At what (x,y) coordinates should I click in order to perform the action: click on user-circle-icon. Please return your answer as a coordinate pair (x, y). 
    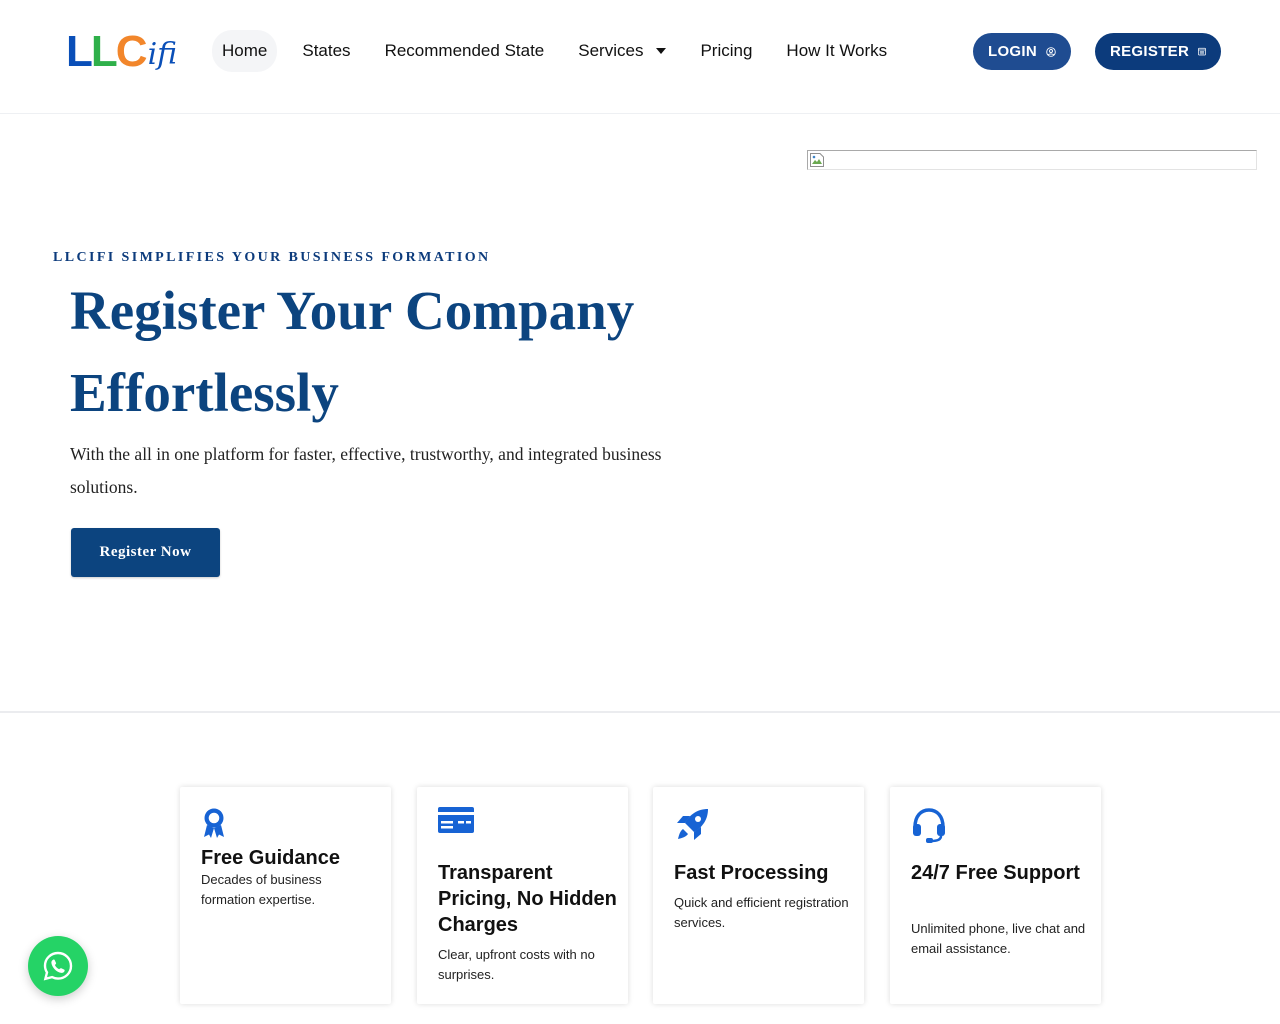
    Looking at the image, I should click on (1051, 51).